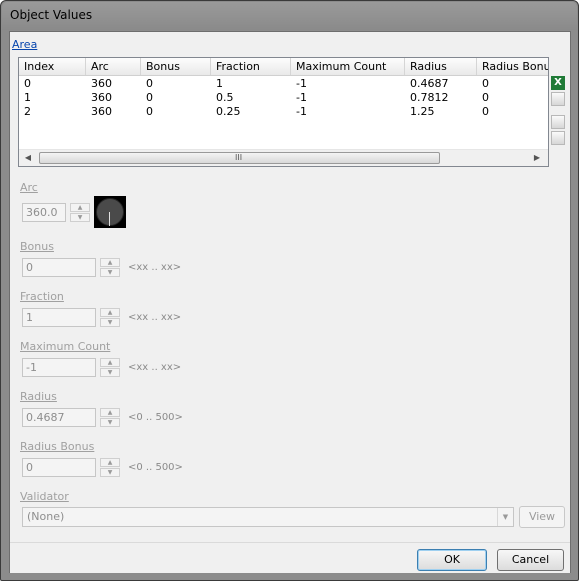 This screenshot has height=581, width=579. I want to click on title-bar: Object Values, so click(289, 16).